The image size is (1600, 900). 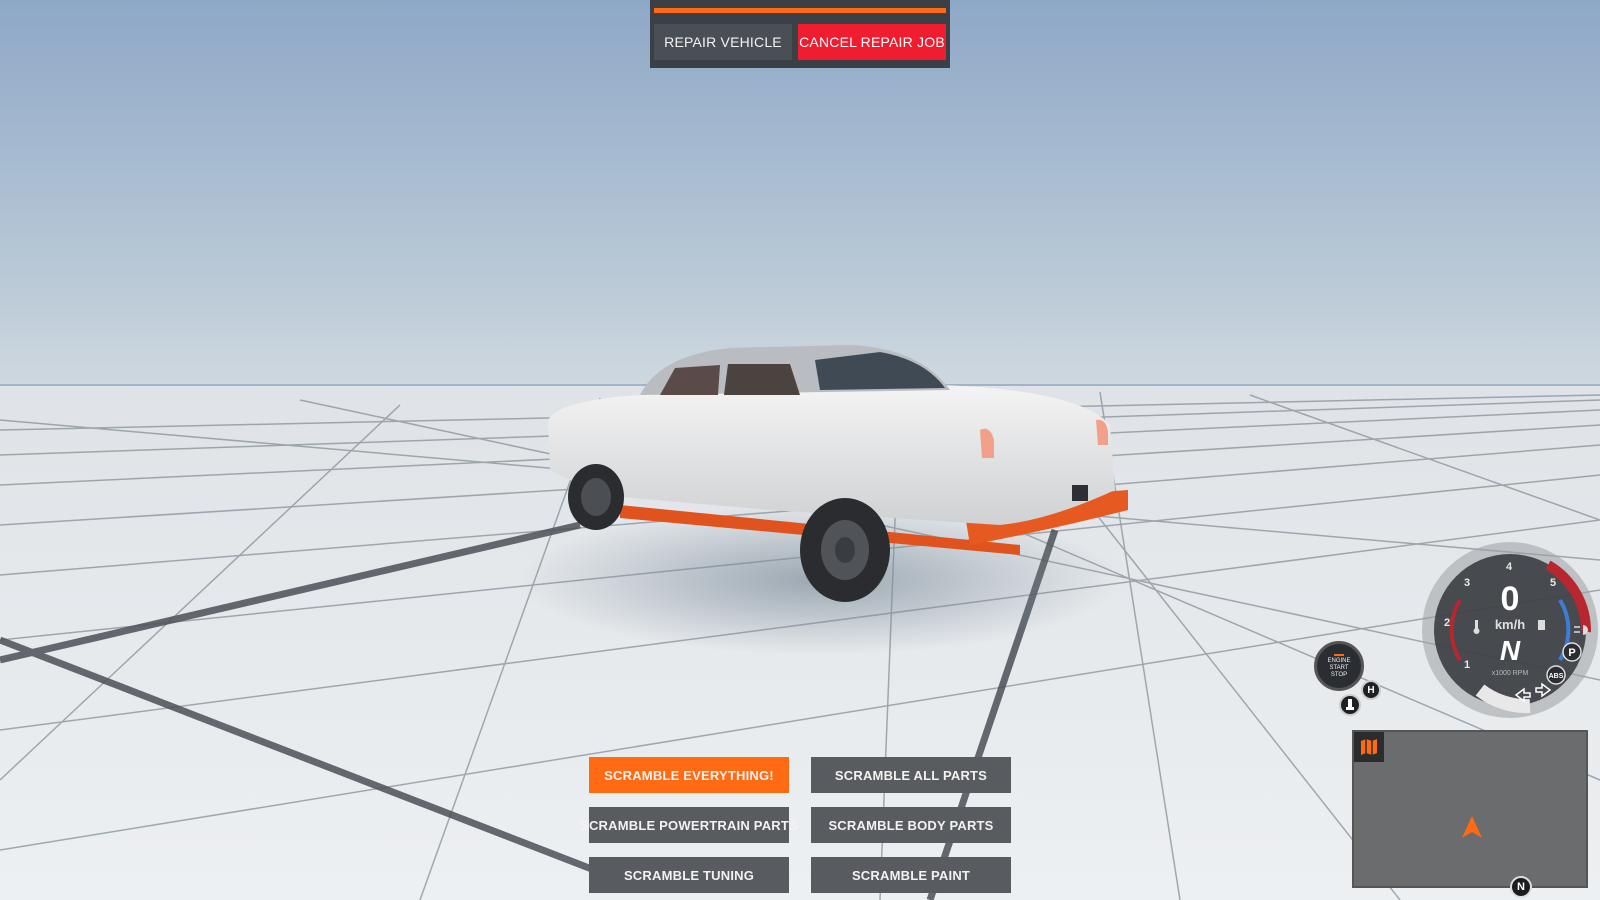 I want to click on map-icon, so click(x=1369, y=747).